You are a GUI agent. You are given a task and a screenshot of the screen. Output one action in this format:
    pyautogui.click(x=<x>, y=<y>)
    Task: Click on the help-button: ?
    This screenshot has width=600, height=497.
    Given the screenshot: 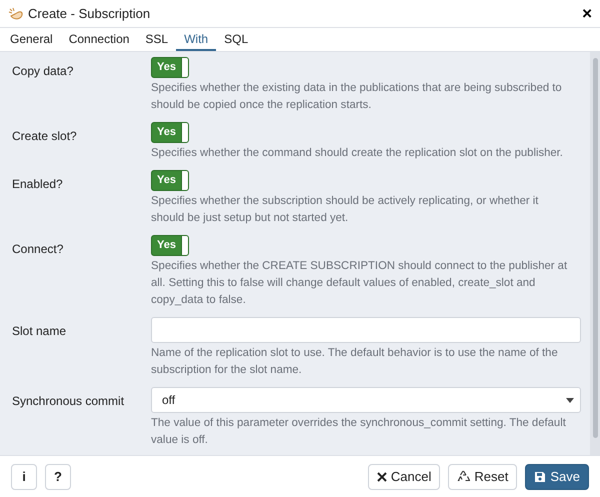 What is the action you would take?
    pyautogui.click(x=58, y=477)
    